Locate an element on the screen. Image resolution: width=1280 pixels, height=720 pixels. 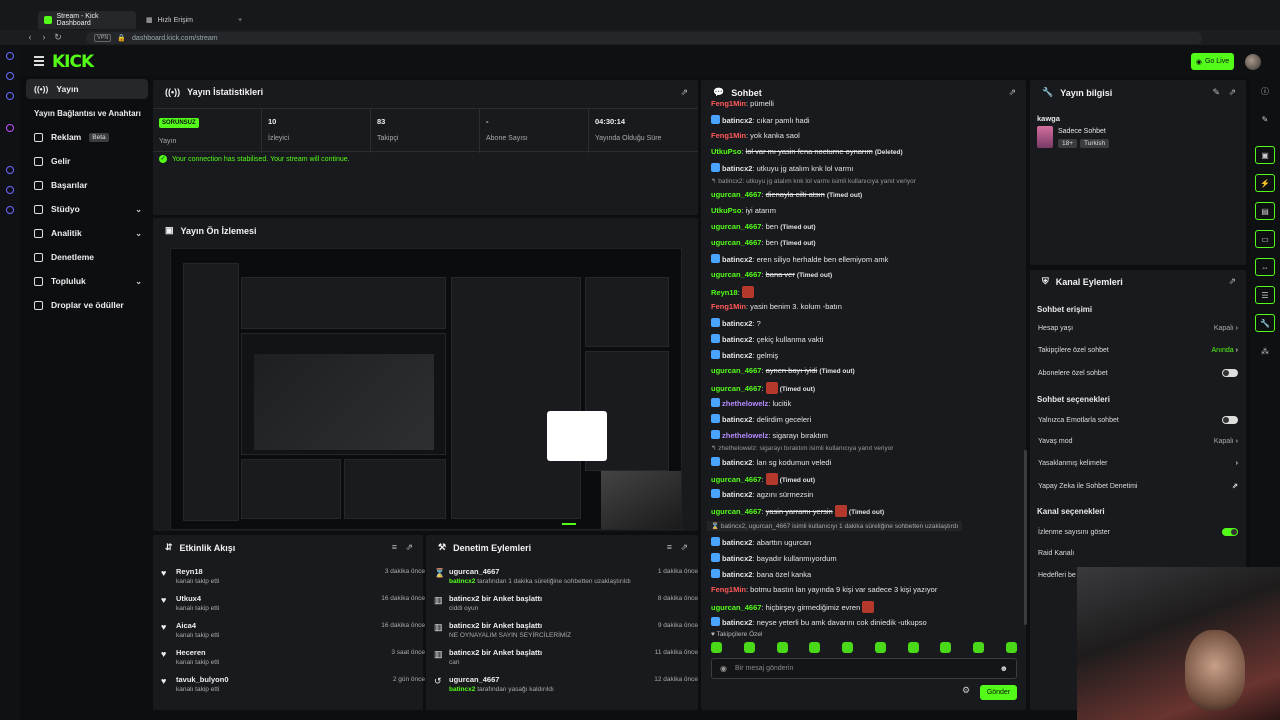
setting-subscribers-only: Abonelere özel sohbet is located at coordinates (1138, 373).